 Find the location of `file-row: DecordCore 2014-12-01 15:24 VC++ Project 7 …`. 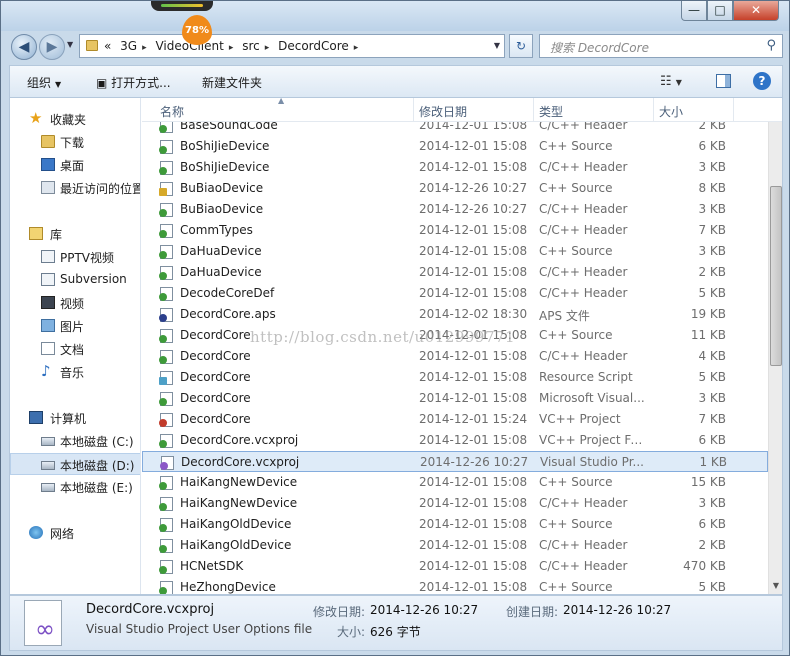

file-row: DecordCore 2014-12-01 15:24 VC++ Project 7 … is located at coordinates (455, 419).